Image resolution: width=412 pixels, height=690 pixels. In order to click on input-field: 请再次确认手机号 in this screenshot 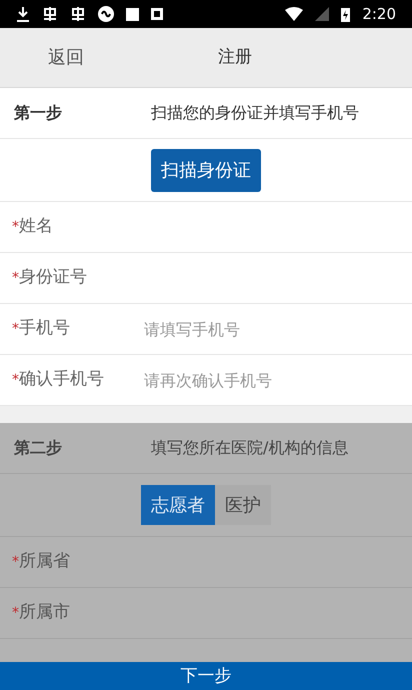, I will do `click(269, 380)`.